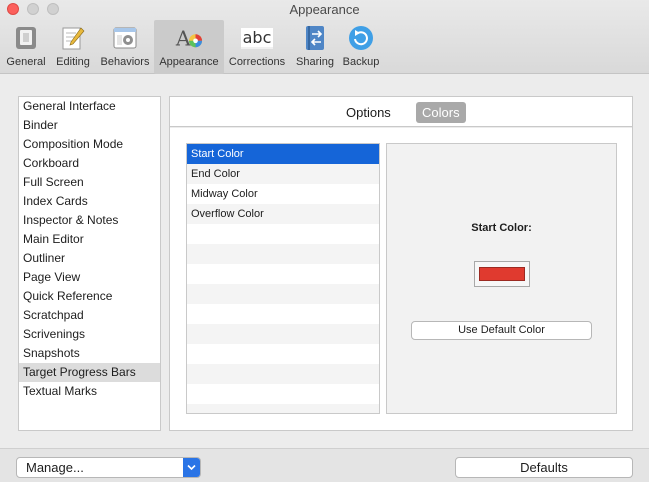  I want to click on chevron-down-icon, so click(191, 467).